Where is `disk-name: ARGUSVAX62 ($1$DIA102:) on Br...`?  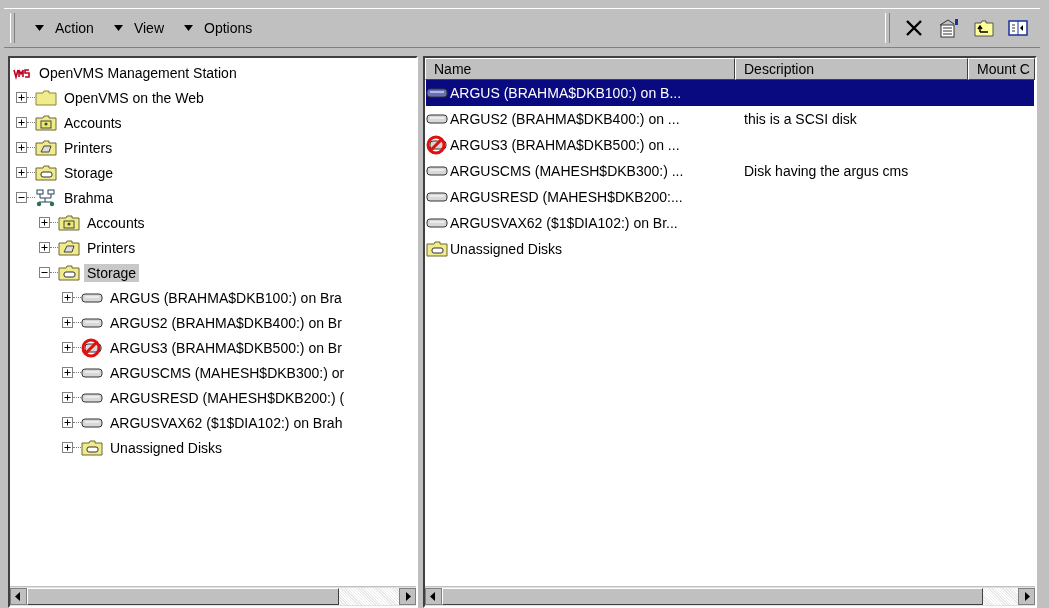
disk-name: ARGUSVAX62 ($1$DIA102:) on Br... is located at coordinates (564, 223).